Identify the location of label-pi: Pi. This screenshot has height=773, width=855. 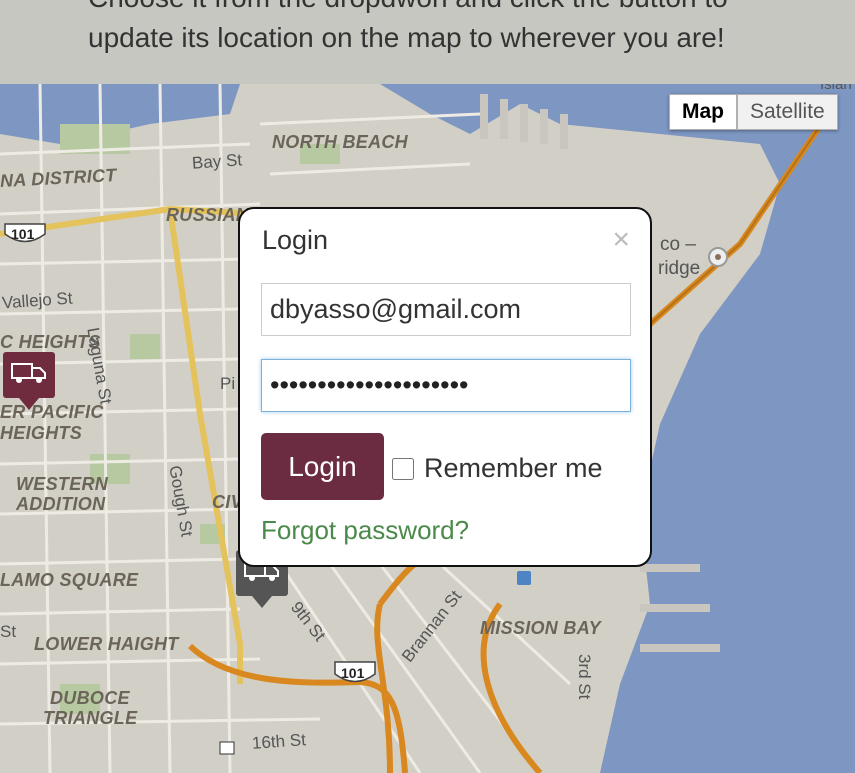
(228, 383).